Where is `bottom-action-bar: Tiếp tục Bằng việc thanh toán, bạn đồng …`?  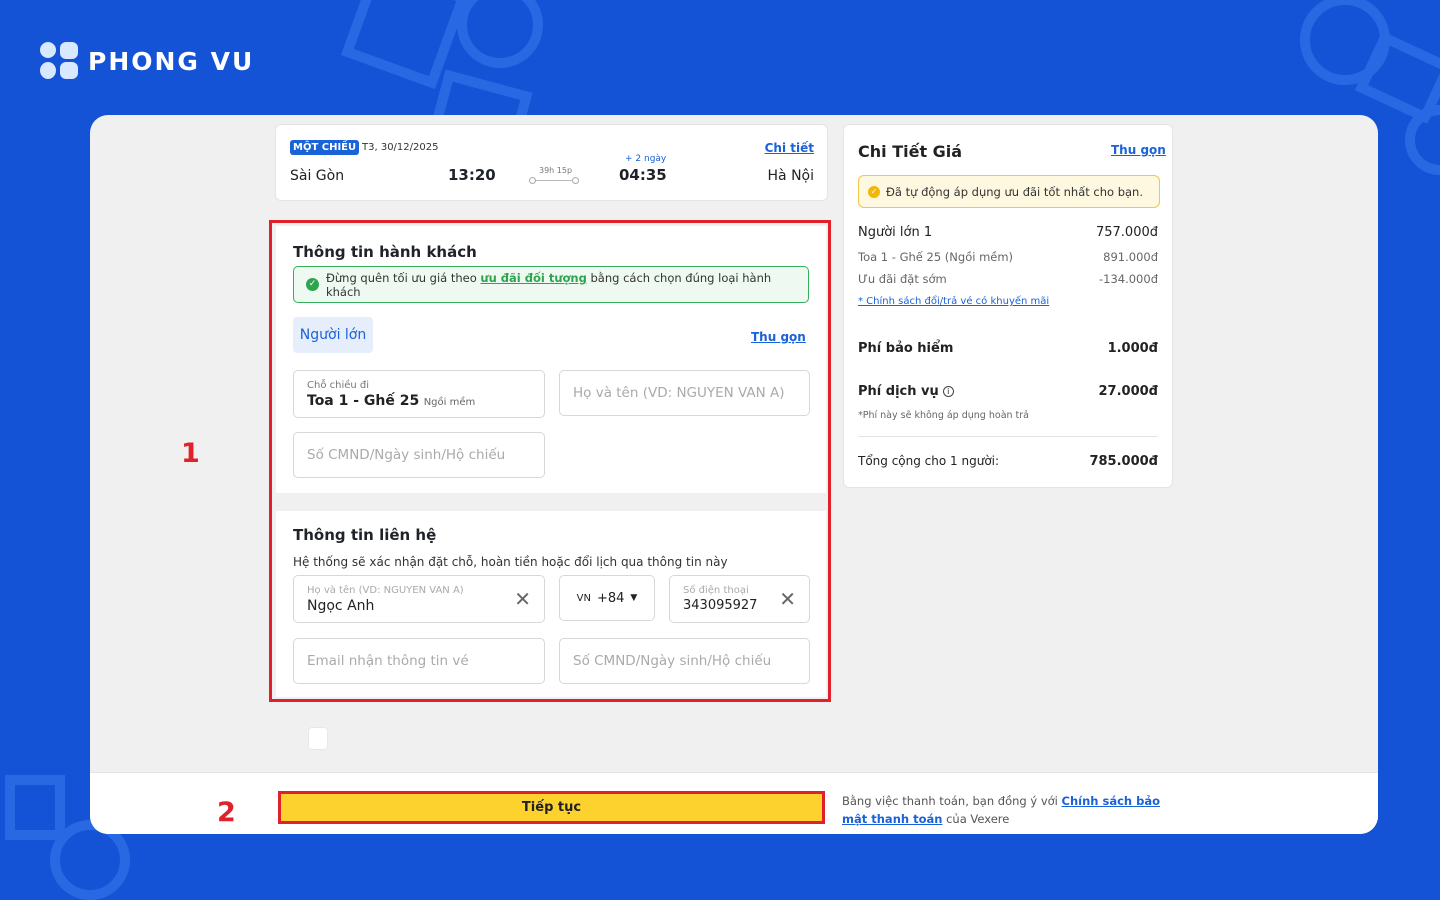
bottom-action-bar: Tiếp tục Bằng việc thanh toán, bạn đồng … is located at coordinates (734, 803).